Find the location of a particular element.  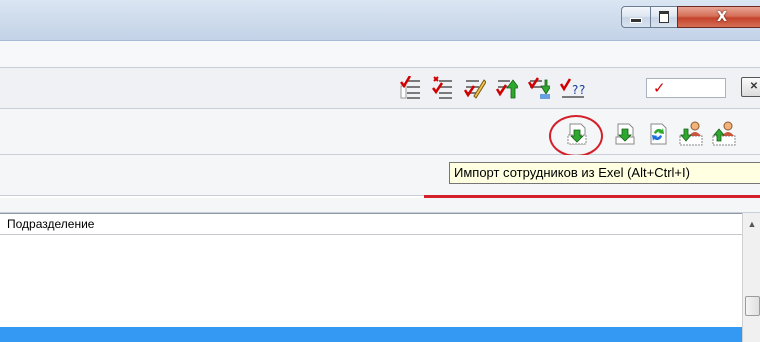

maximize-icon is located at coordinates (664, 17).